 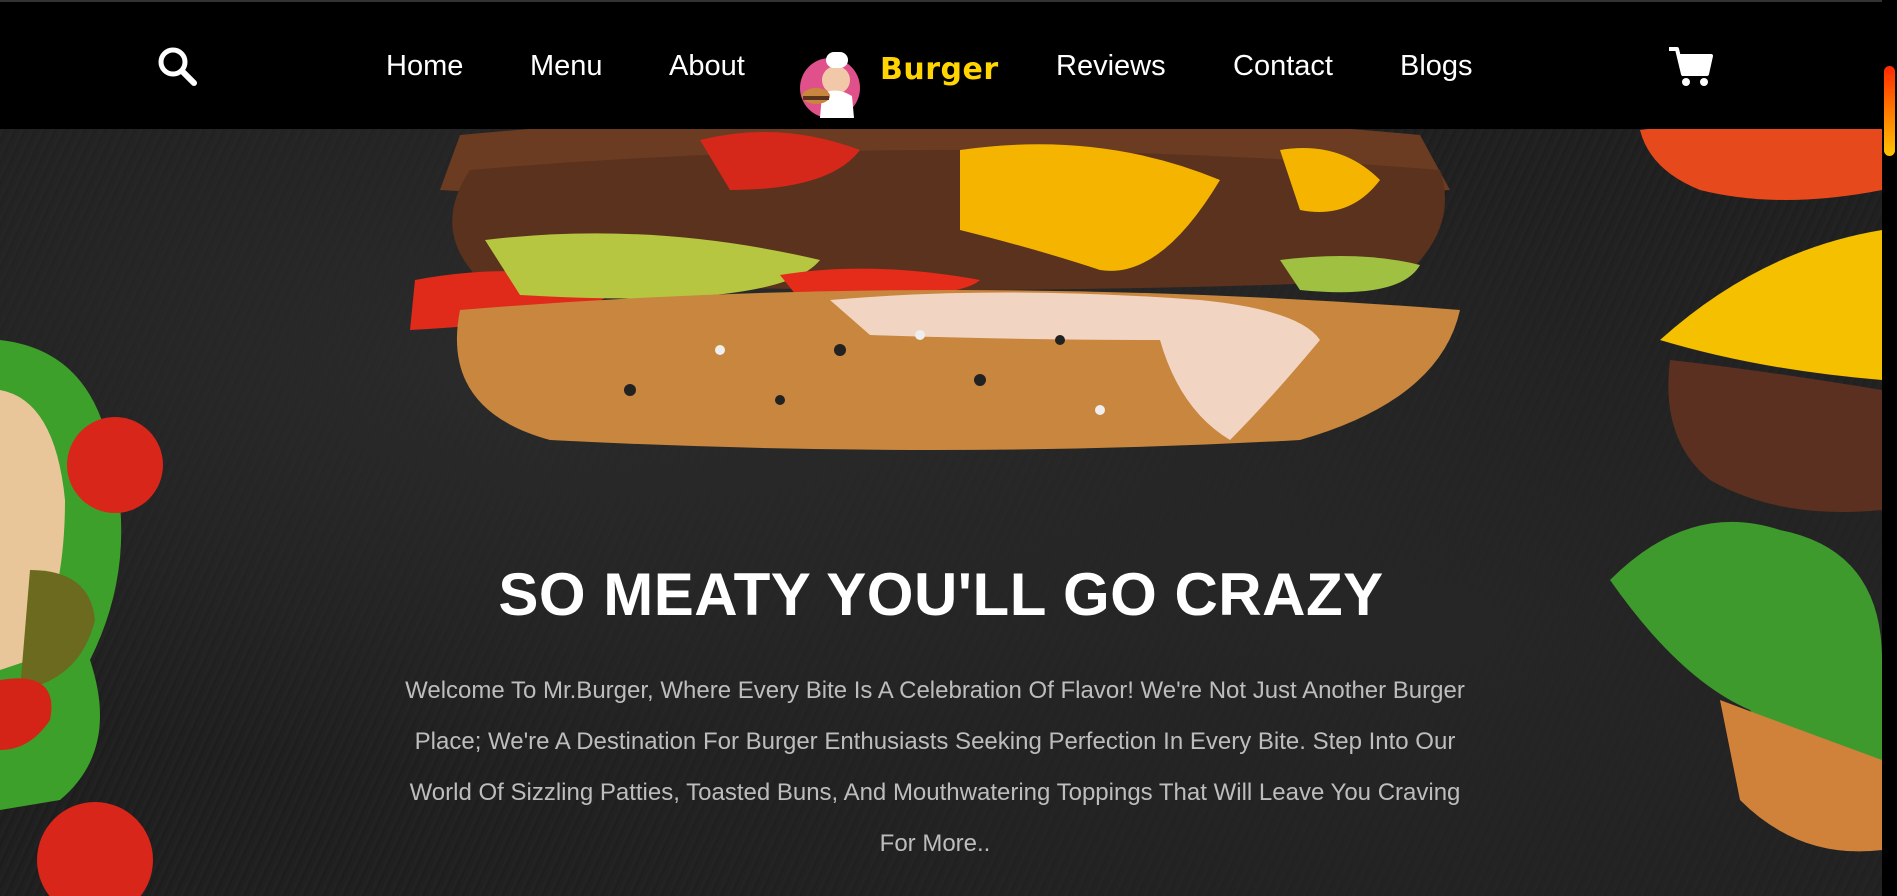 What do you see at coordinates (424, 66) in the screenshot?
I see `nav-link-home: Home` at bounding box center [424, 66].